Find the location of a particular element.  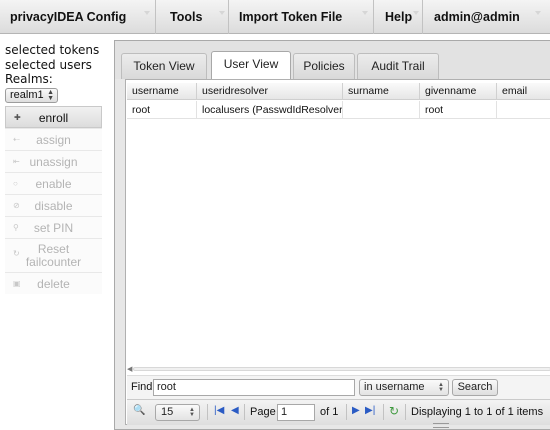

column-header-username: username is located at coordinates (162, 91).